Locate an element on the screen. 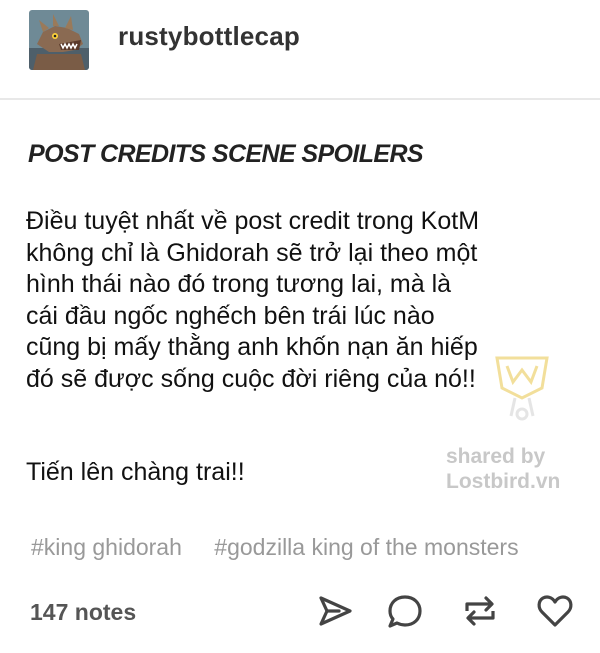  header-divider is located at coordinates (300, 99).